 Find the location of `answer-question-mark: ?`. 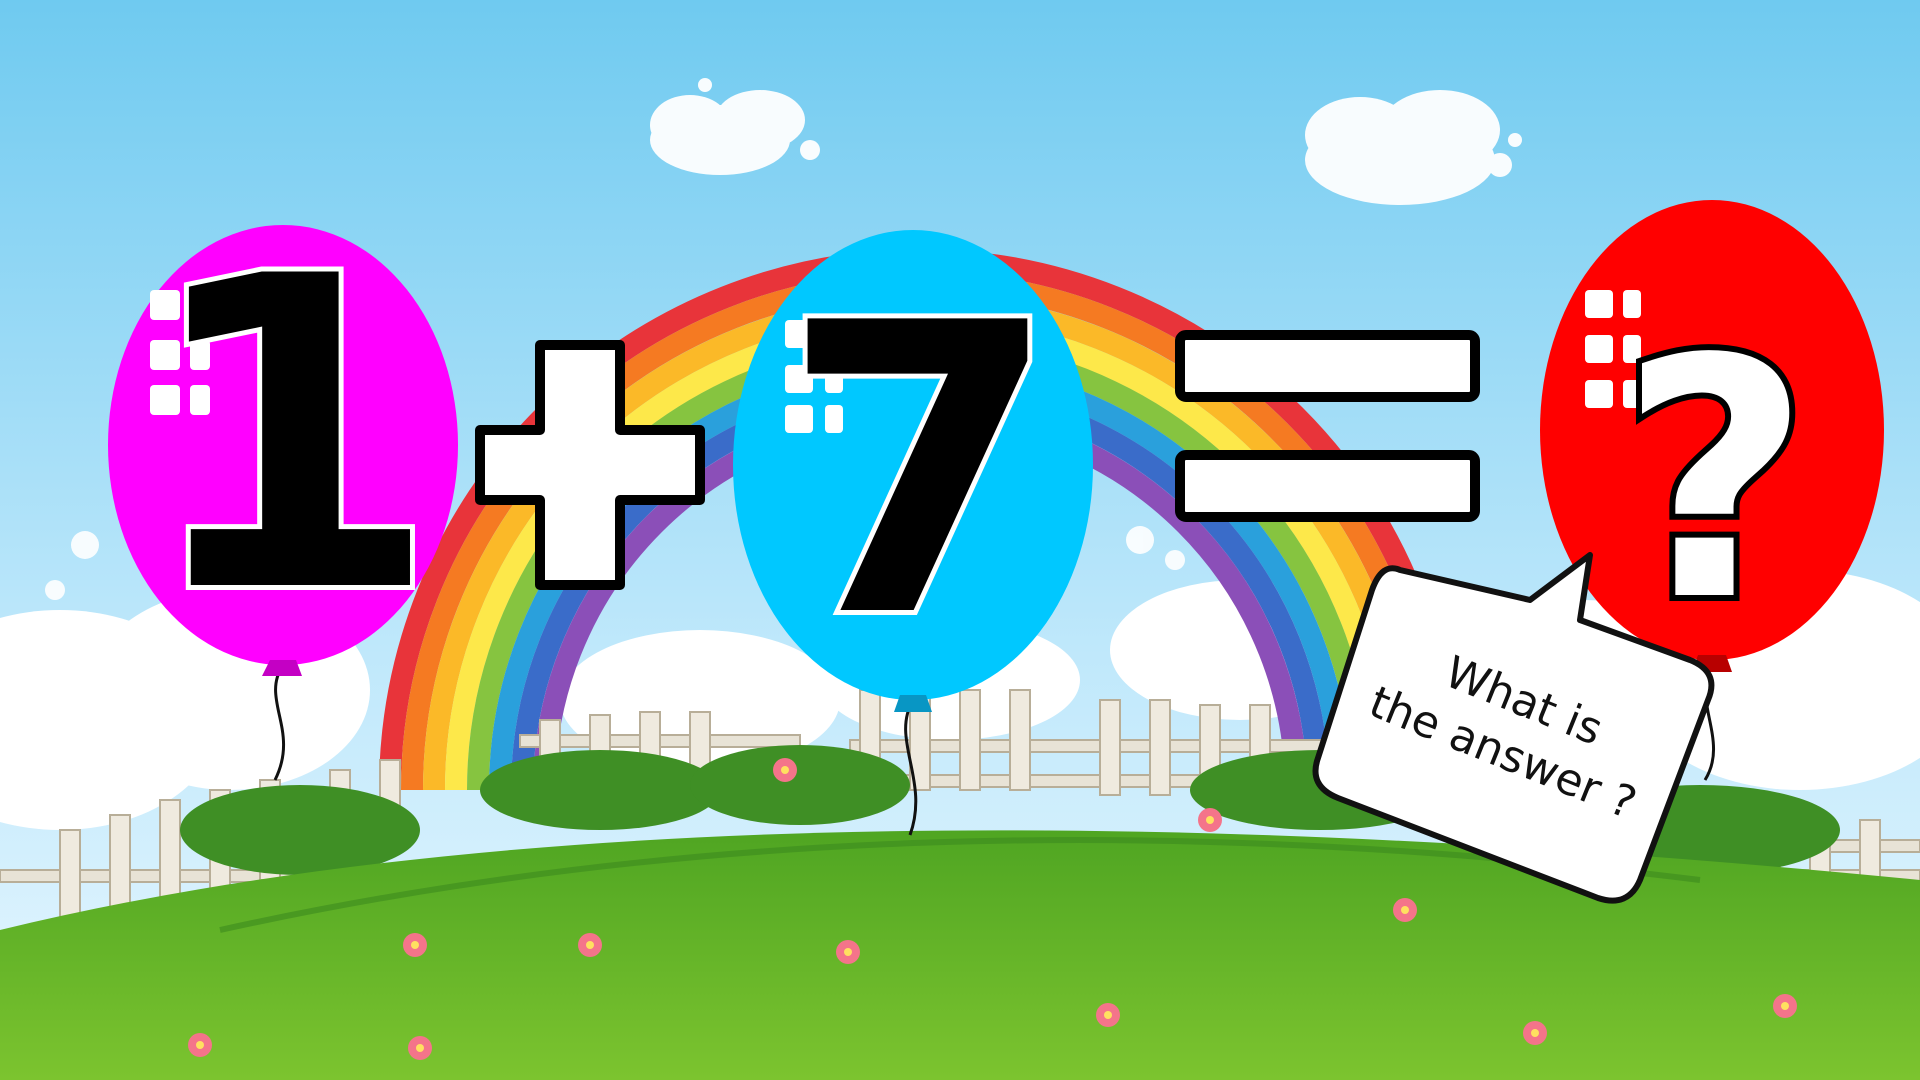

answer-question-mark: ? is located at coordinates (1714, 481).